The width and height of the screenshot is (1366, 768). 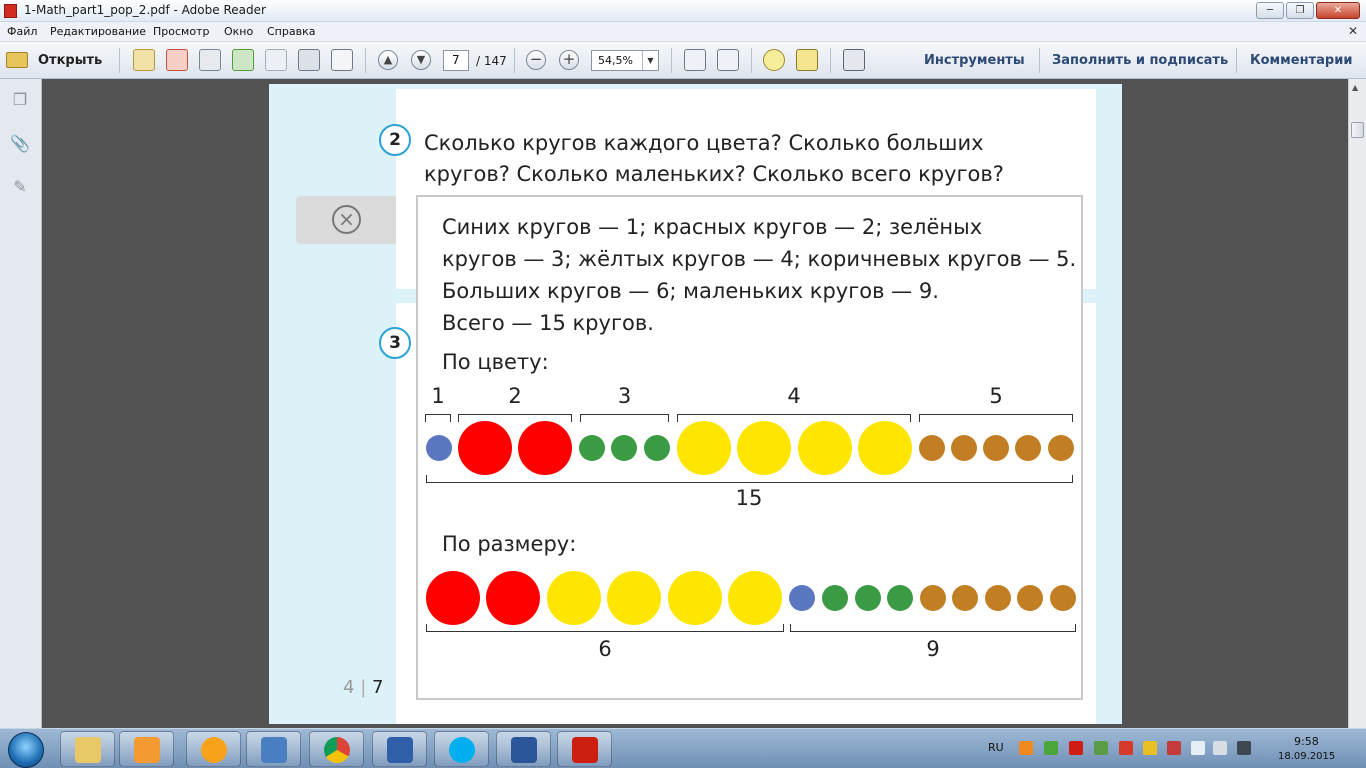 What do you see at coordinates (1244, 748) in the screenshot?
I see `signal-strength-icon` at bounding box center [1244, 748].